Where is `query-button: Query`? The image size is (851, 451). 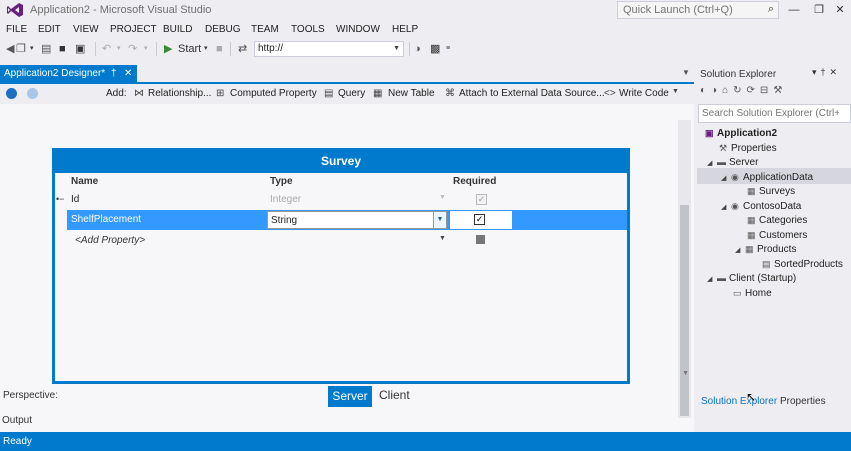
query-button: Query is located at coordinates (351, 93).